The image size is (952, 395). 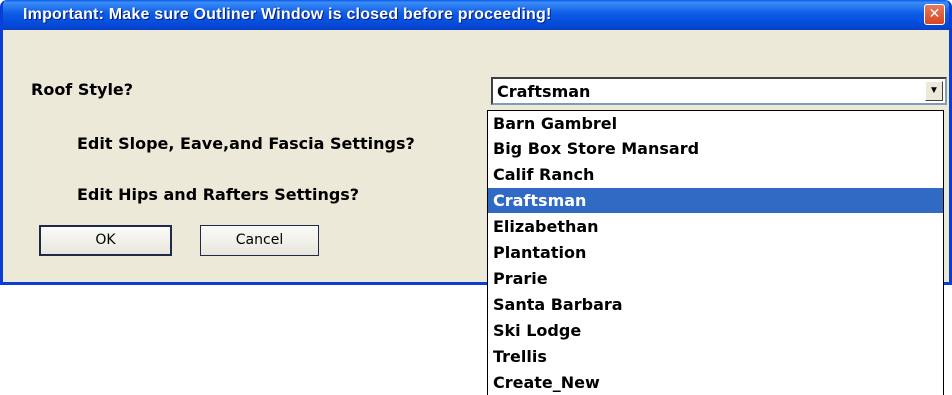 What do you see at coordinates (715, 148) in the screenshot?
I see `dropdown-option: Big Box Store Mansard` at bounding box center [715, 148].